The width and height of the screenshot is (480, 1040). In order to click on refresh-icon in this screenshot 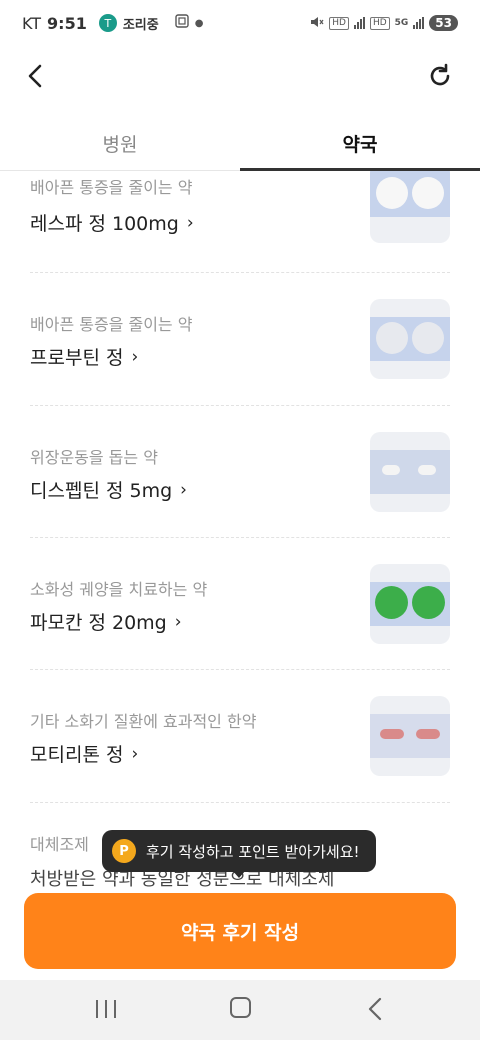, I will do `click(440, 74)`.